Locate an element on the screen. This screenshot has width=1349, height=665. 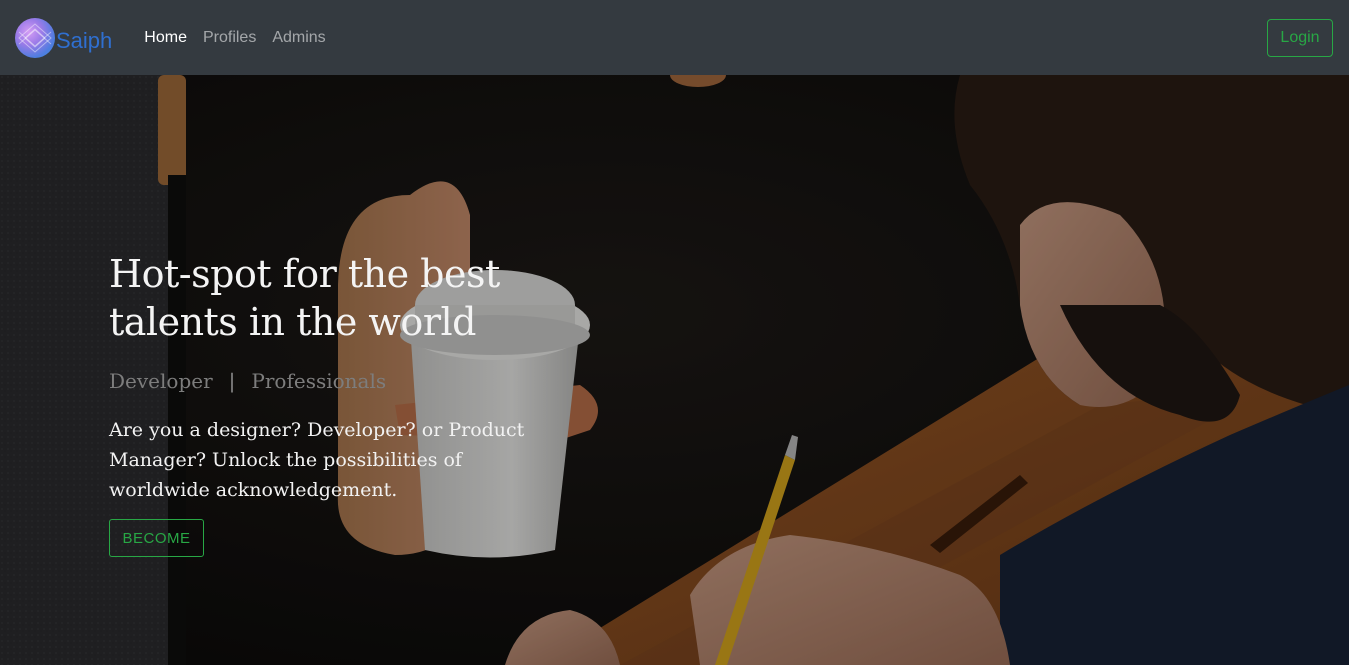
become-button: BECOME is located at coordinates (156, 538).